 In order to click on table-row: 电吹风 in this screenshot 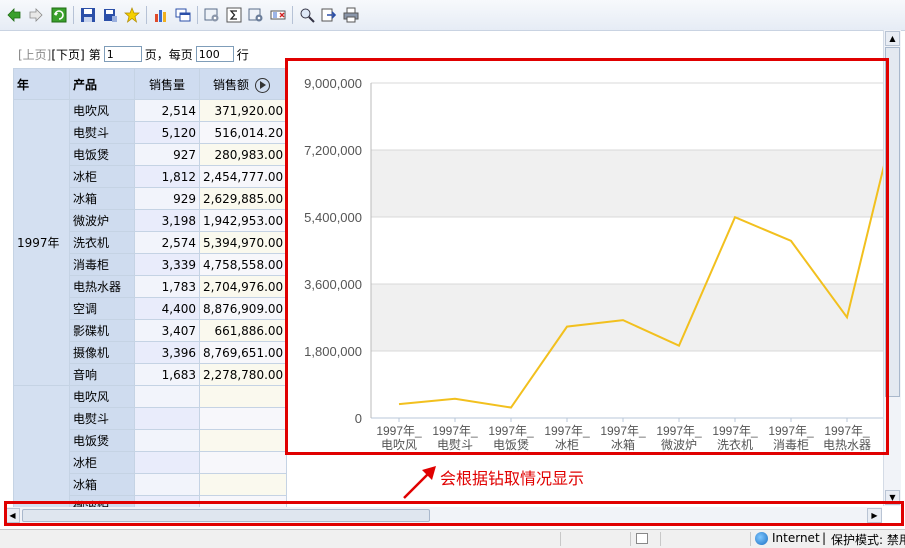, I will do `click(150, 397)`.